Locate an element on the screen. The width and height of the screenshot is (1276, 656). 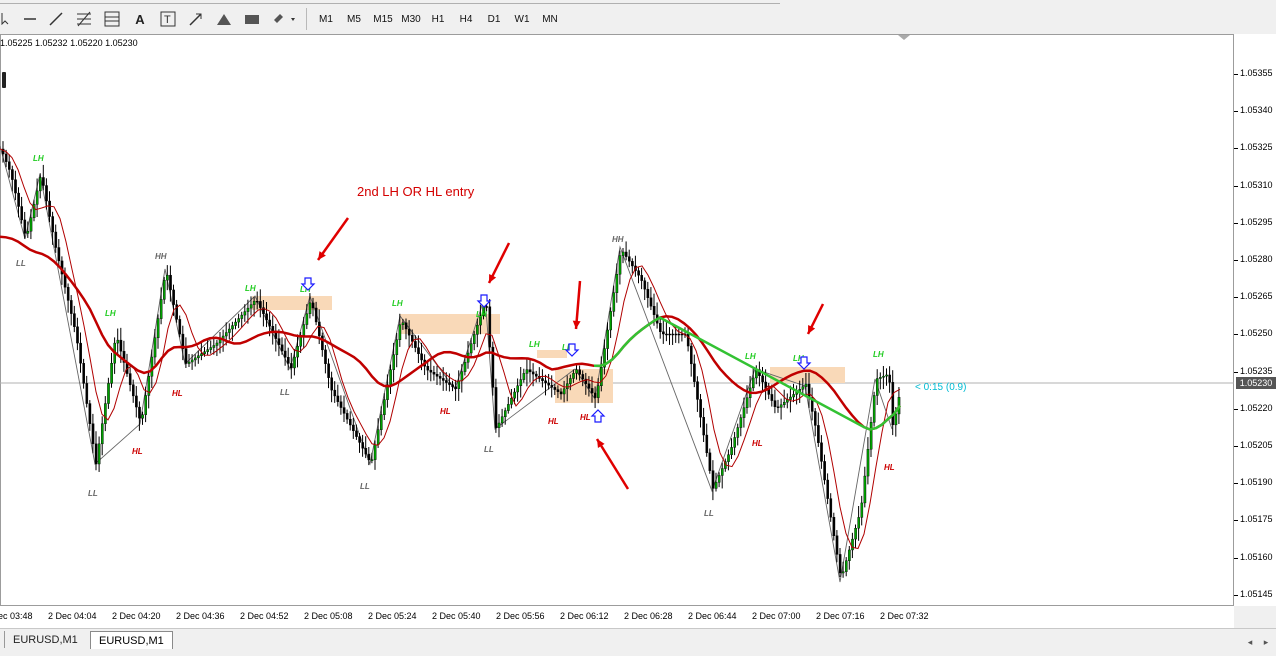
text-label-icon: T is located at coordinates (168, 19).